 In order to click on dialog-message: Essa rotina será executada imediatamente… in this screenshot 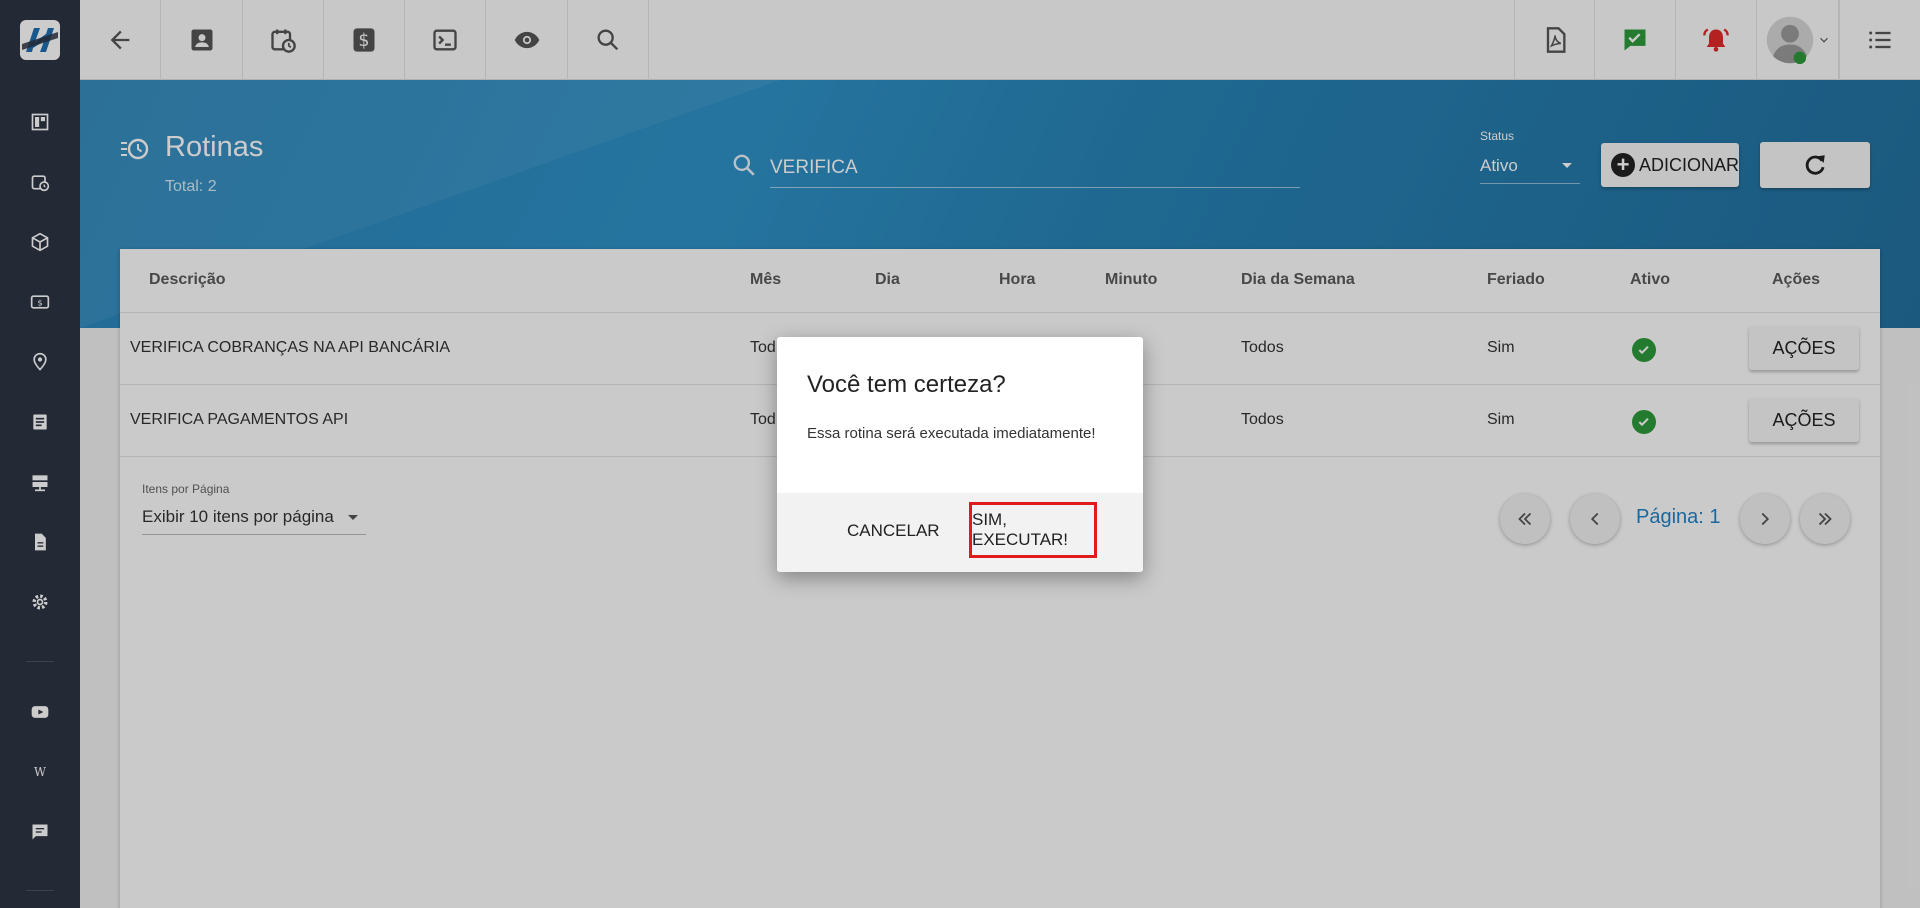, I will do `click(951, 433)`.